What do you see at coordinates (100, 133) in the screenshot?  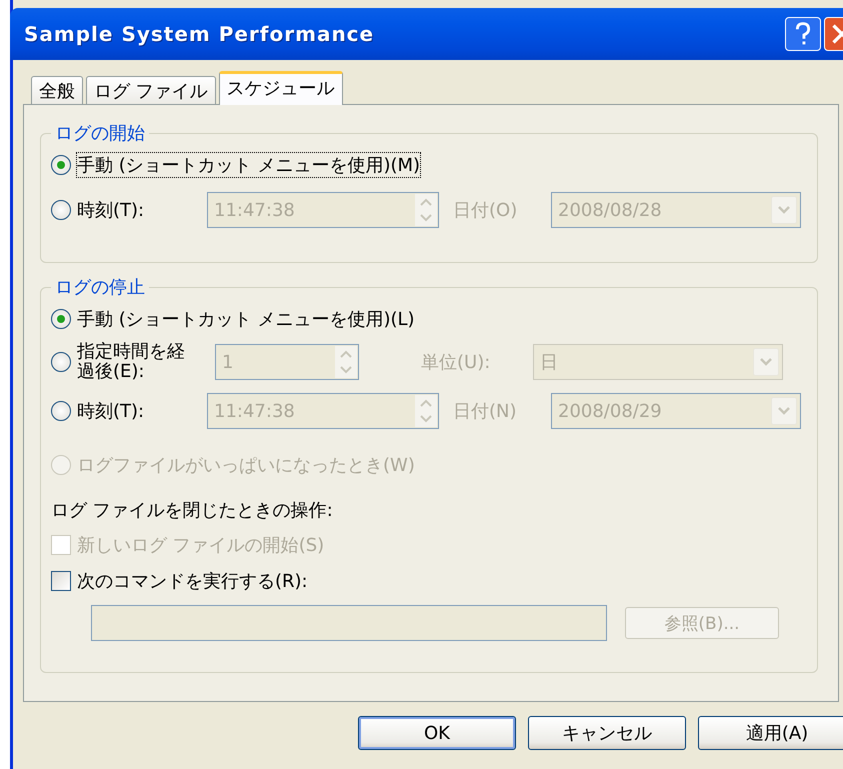 I see `group-title: ログの開始` at bounding box center [100, 133].